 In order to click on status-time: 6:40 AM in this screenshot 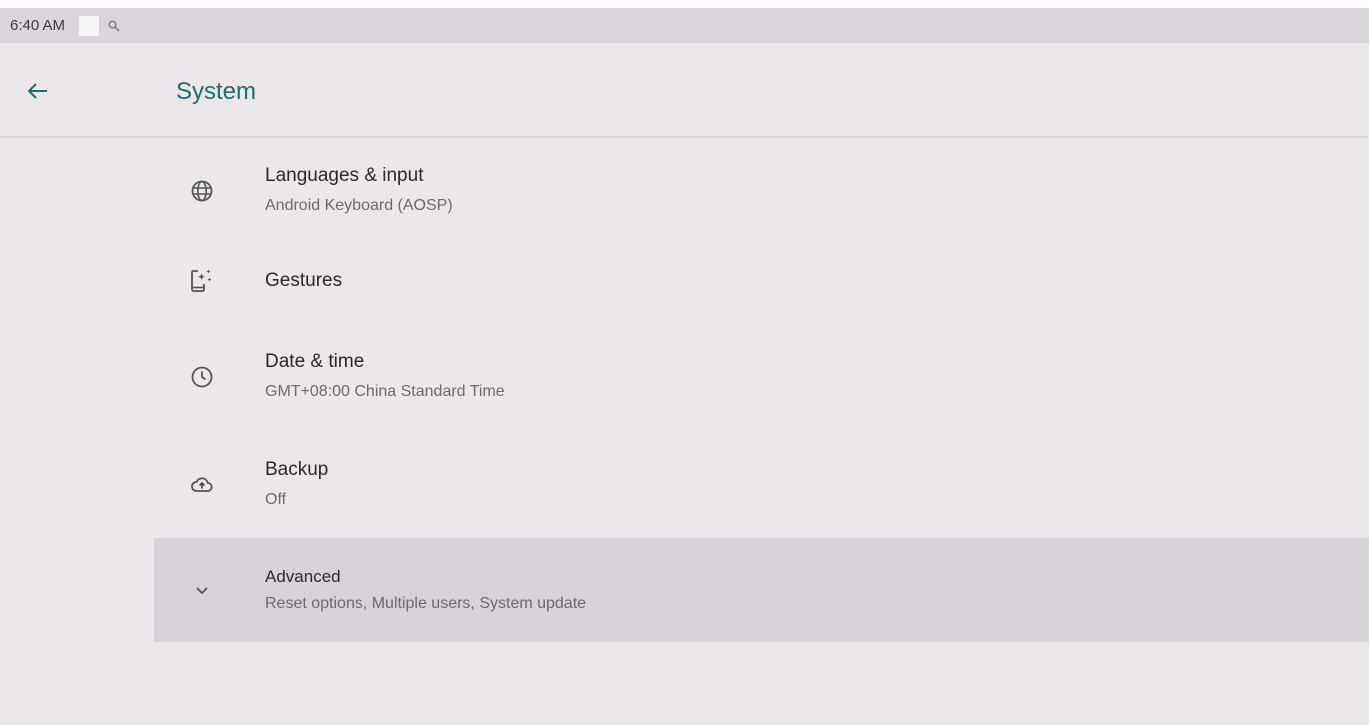, I will do `click(38, 25)`.